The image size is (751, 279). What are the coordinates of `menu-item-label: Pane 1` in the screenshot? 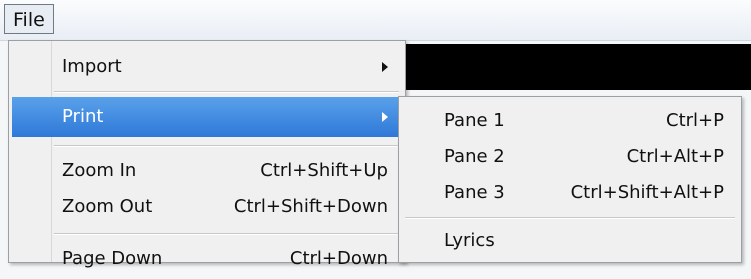 It's located at (474, 120).